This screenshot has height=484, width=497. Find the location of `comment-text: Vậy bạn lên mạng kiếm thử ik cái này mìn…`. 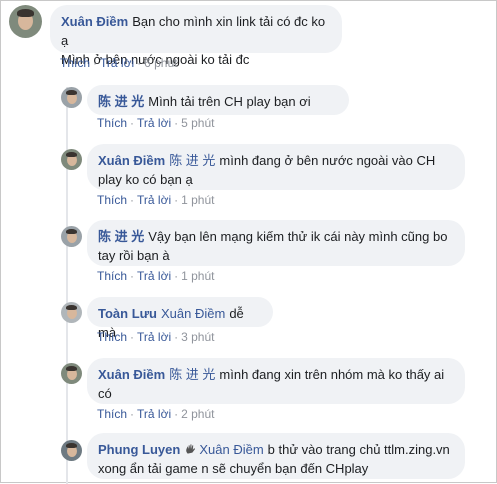

comment-text: Vậy bạn lên mạng kiếm thử ik cái này mìn… is located at coordinates (298, 236).